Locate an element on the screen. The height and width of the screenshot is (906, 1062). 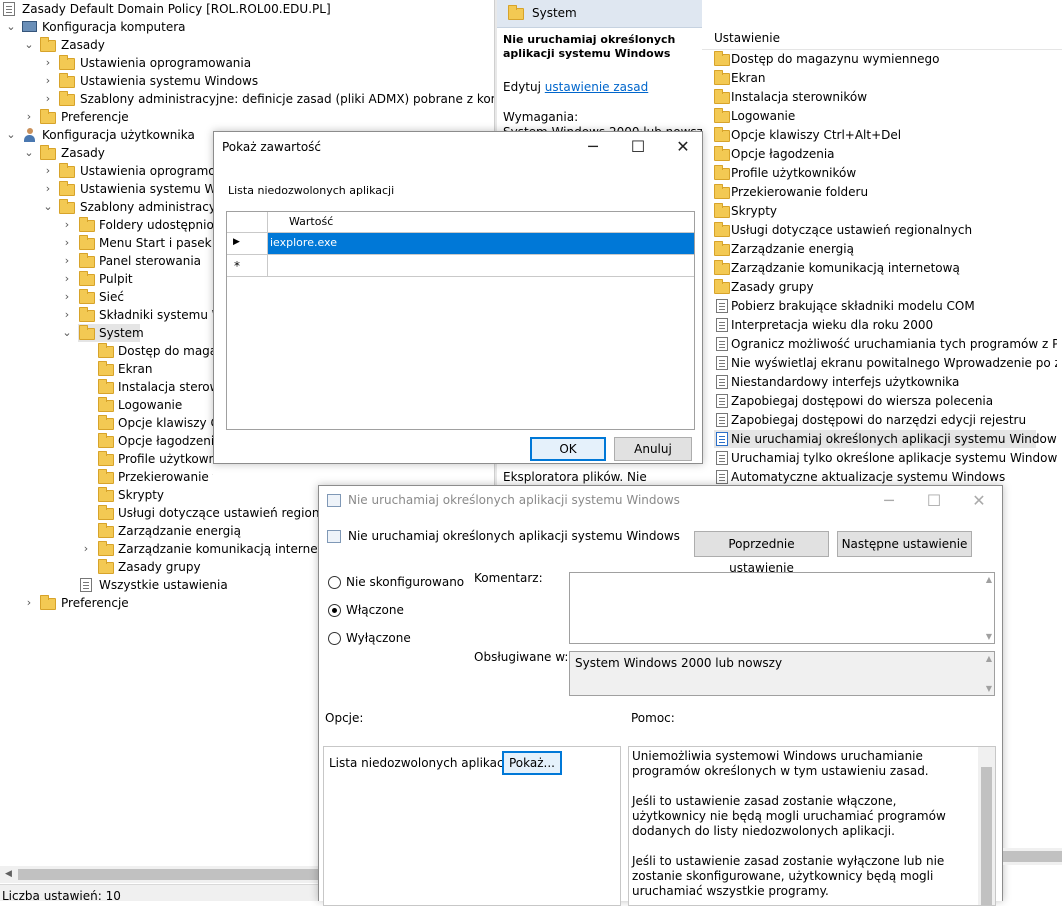
scroll-left-icon: ◀ is located at coordinates (8, 874).